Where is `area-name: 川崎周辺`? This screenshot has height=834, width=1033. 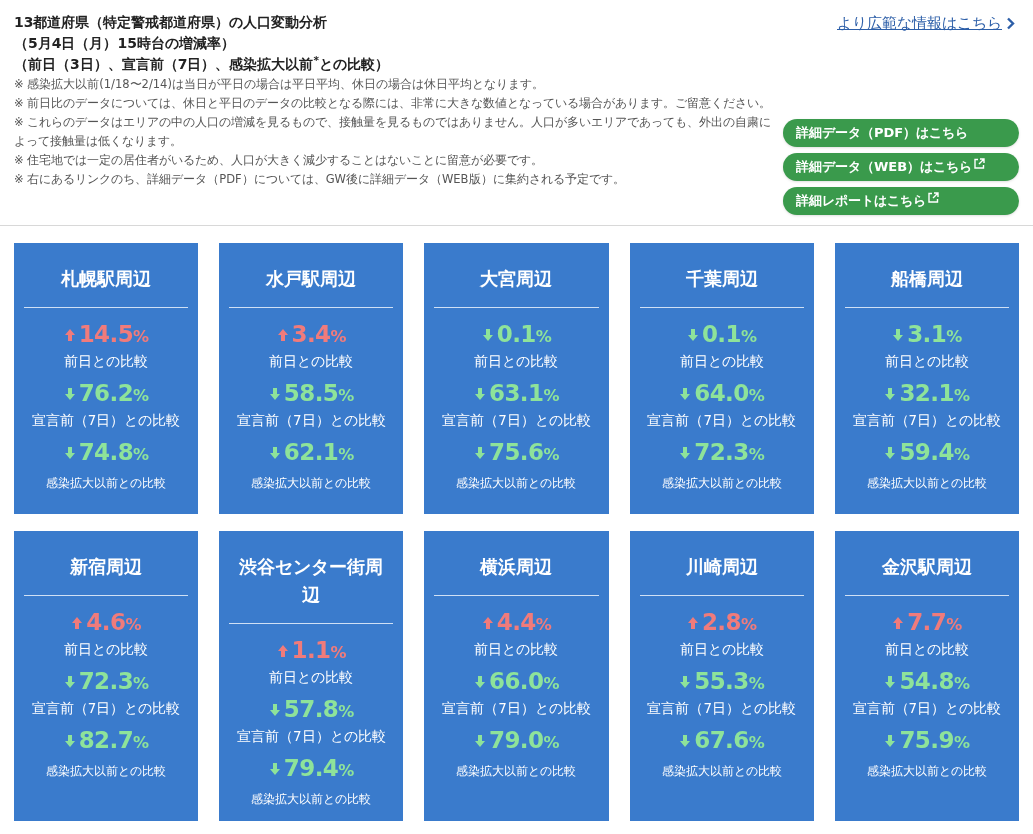
area-name: 川崎周辺 is located at coordinates (721, 566).